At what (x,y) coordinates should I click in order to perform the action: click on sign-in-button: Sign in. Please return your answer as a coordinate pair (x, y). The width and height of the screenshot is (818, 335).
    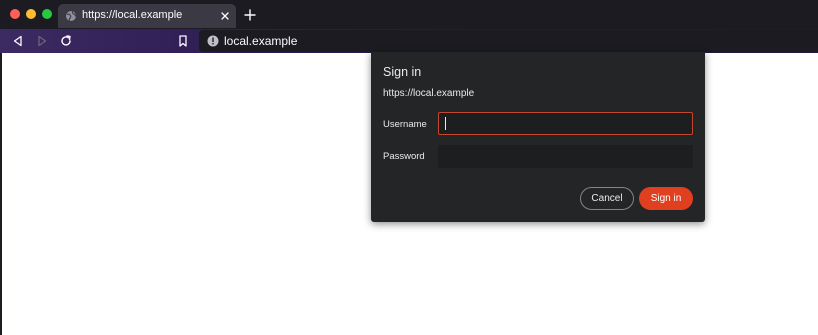
    Looking at the image, I should click on (666, 198).